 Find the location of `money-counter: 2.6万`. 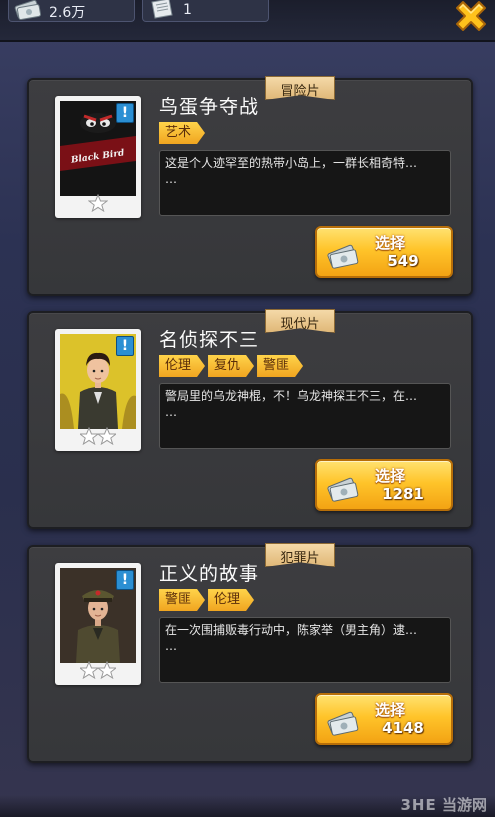

money-counter: 2.6万 is located at coordinates (71, 11).